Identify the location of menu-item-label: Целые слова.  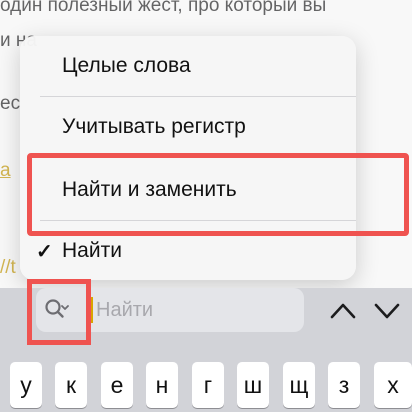
(126, 65).